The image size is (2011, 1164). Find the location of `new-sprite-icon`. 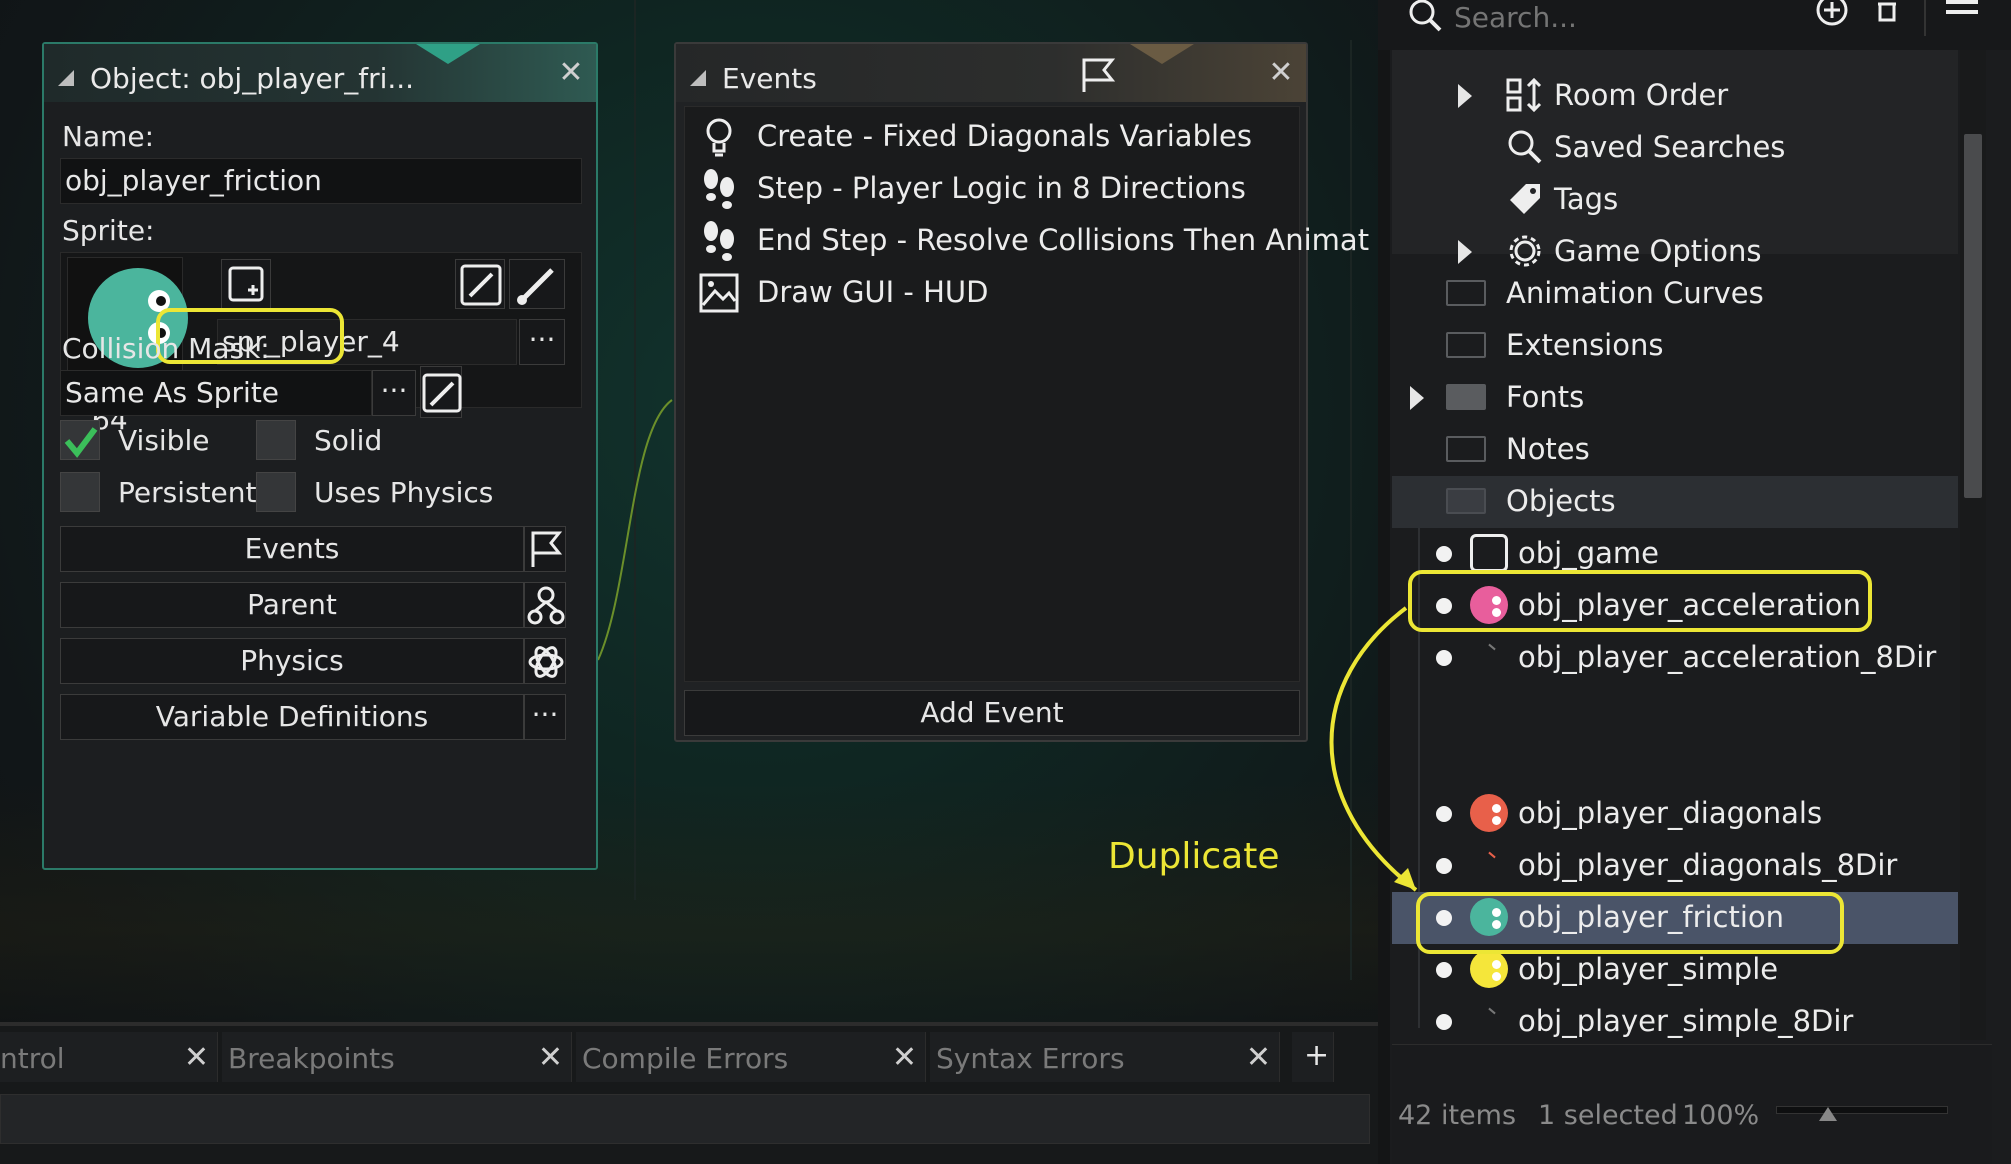

new-sprite-icon is located at coordinates (246, 284).